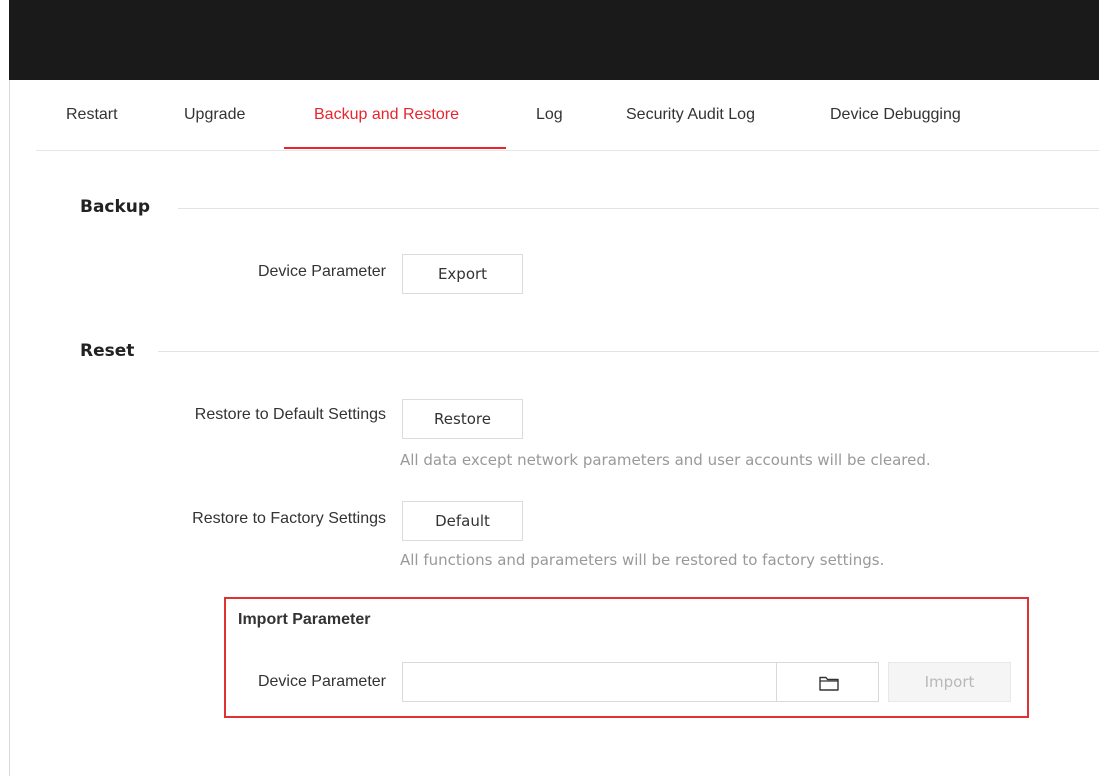 This screenshot has height=776, width=1099. Describe the element at coordinates (214, 115) in the screenshot. I see `tab-upgrade: Upgrade` at that location.